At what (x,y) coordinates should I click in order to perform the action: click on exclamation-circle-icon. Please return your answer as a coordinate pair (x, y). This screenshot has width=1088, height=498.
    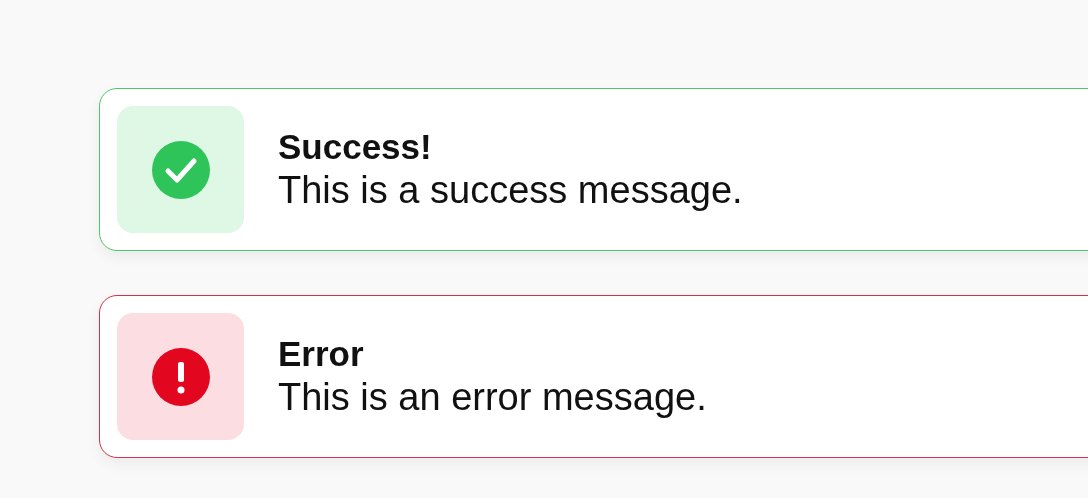
    Looking at the image, I should click on (180, 376).